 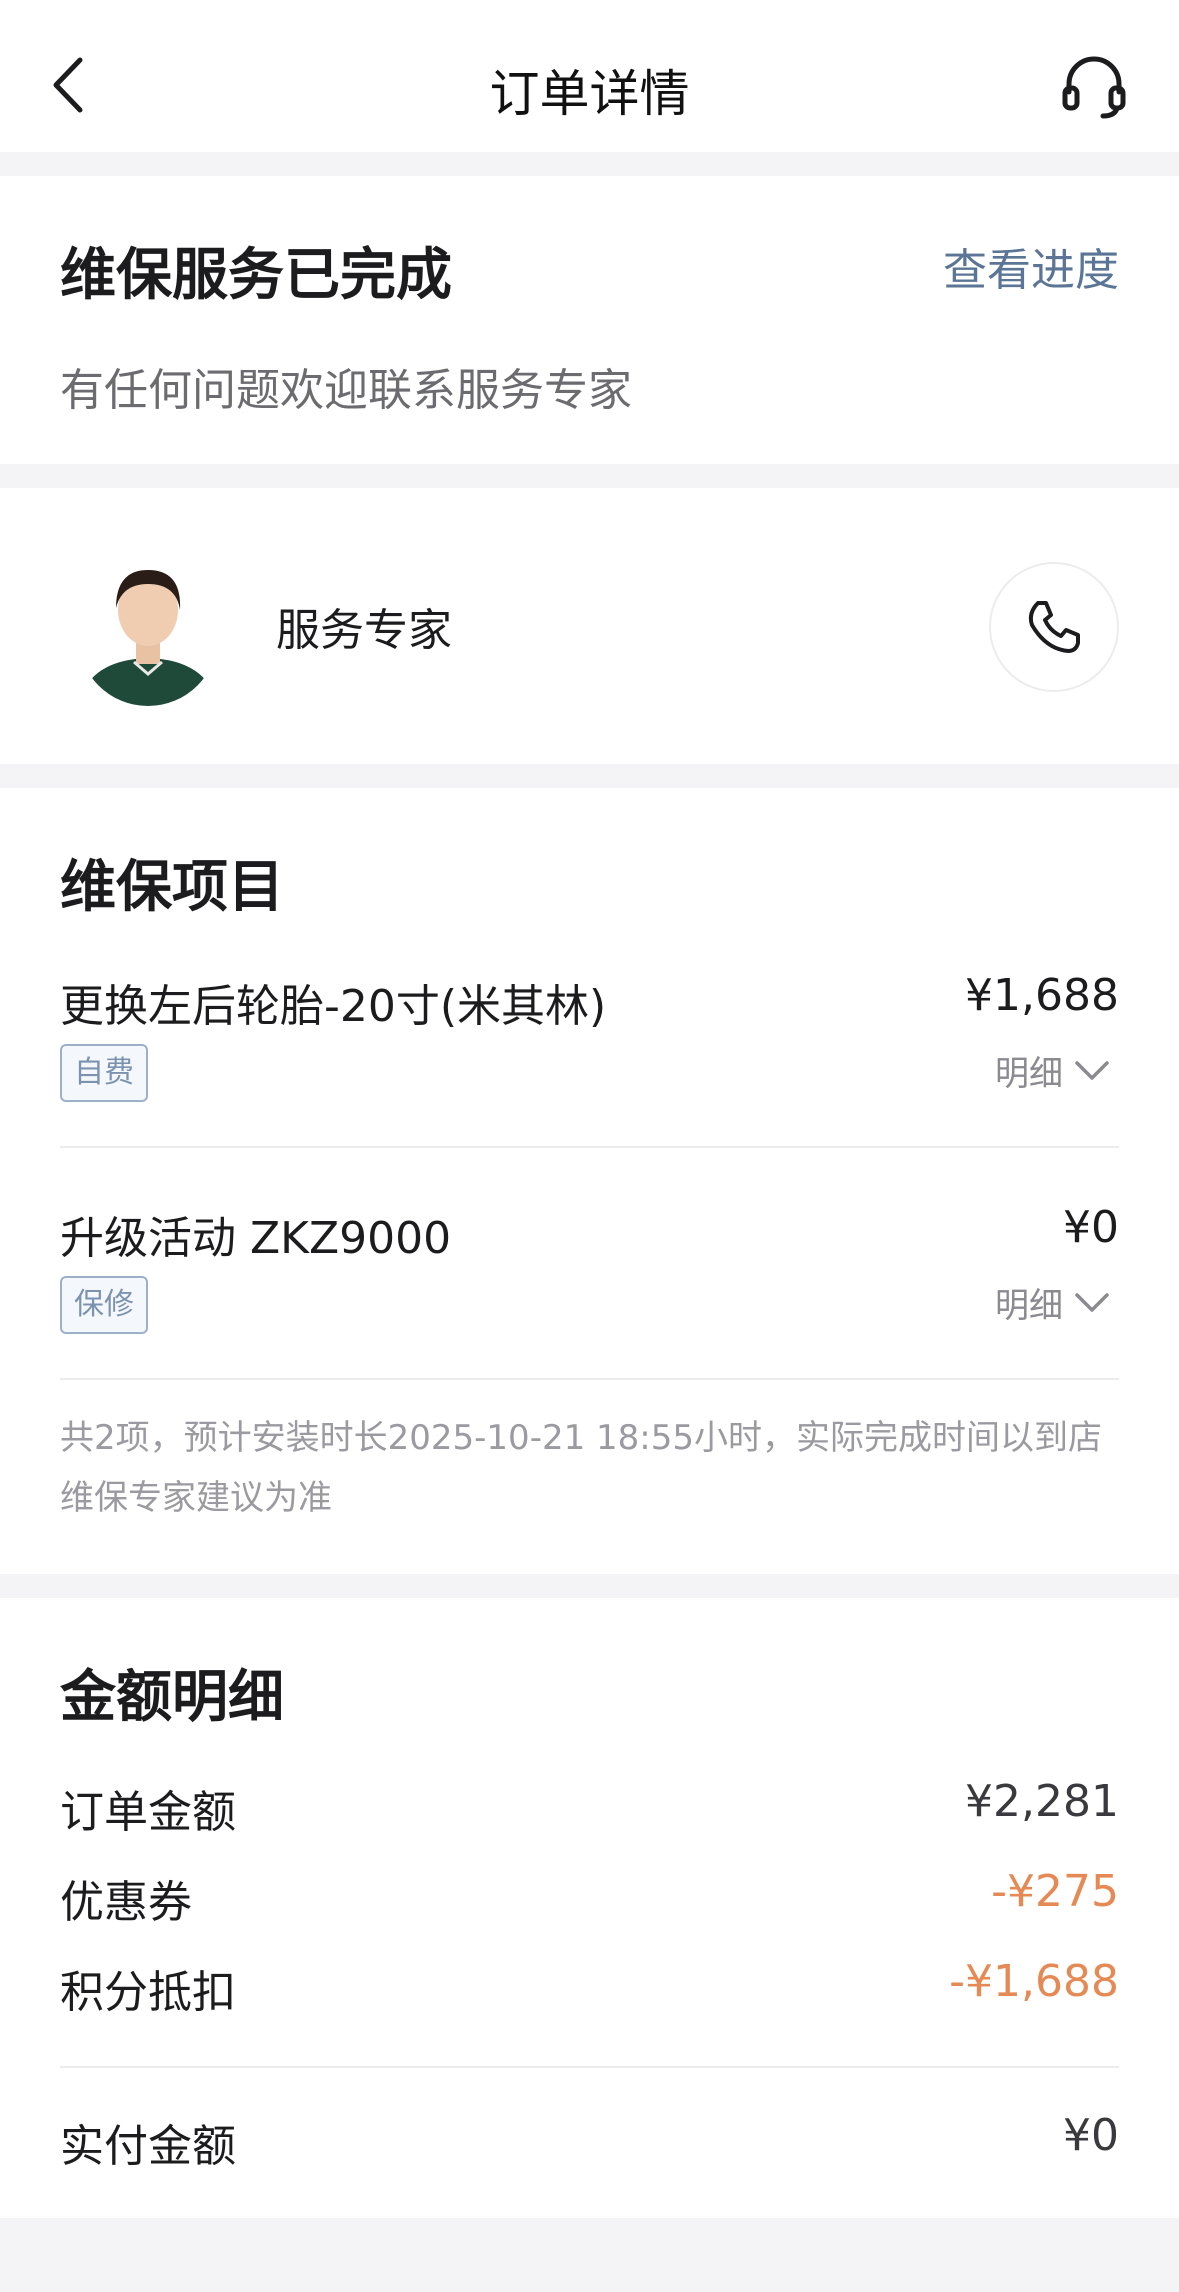 I want to click on service-expert-card: 服务专家, so click(x=589, y=626).